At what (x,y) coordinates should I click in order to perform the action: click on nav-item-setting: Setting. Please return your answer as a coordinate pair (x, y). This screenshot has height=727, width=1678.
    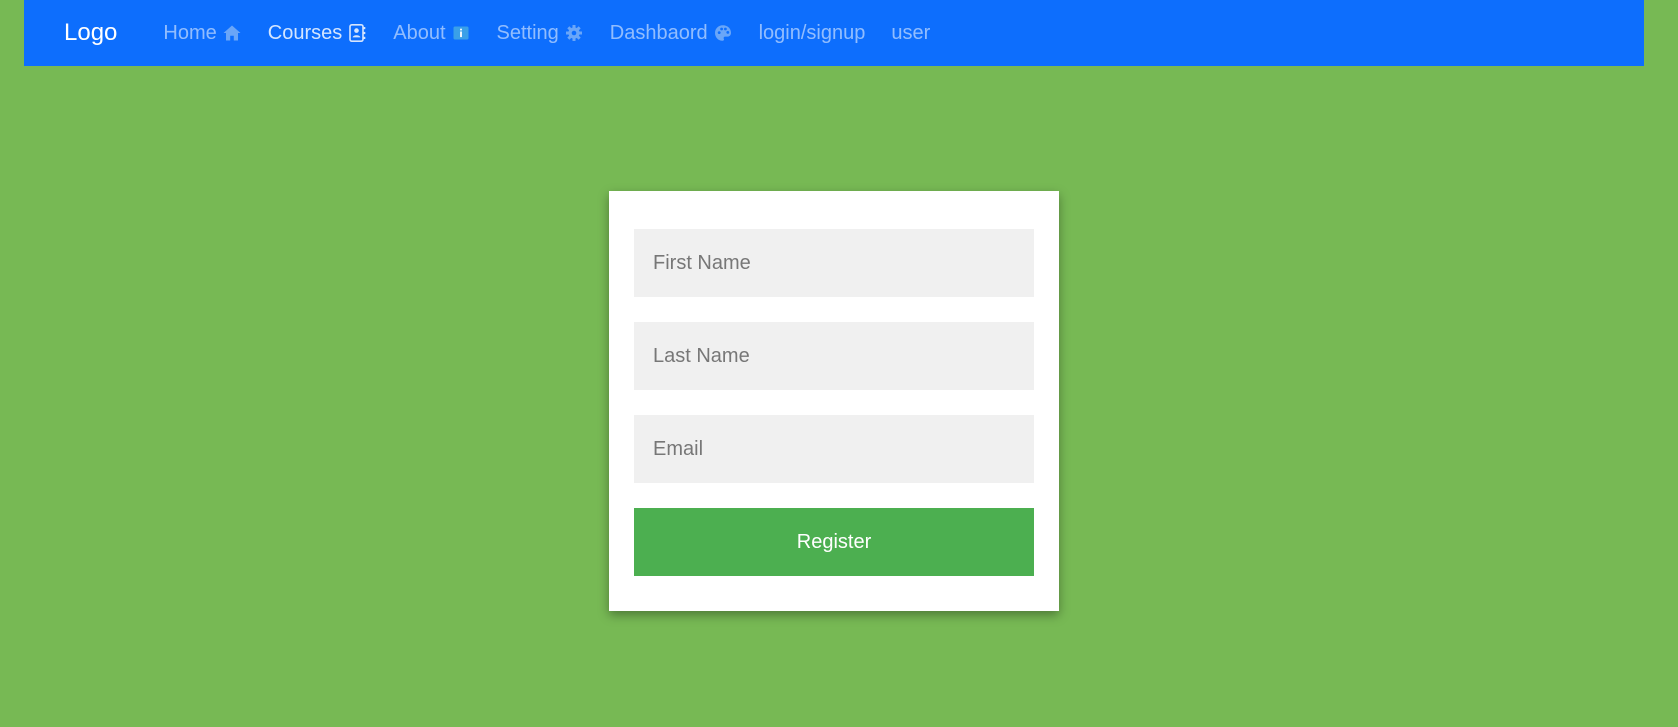
    Looking at the image, I should click on (540, 33).